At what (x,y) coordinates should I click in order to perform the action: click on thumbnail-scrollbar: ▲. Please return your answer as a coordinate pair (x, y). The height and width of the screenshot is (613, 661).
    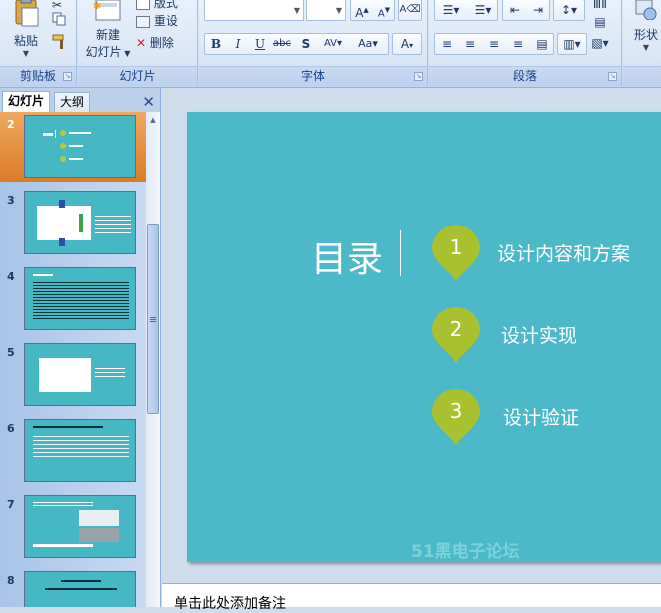
    Looking at the image, I should click on (153, 359).